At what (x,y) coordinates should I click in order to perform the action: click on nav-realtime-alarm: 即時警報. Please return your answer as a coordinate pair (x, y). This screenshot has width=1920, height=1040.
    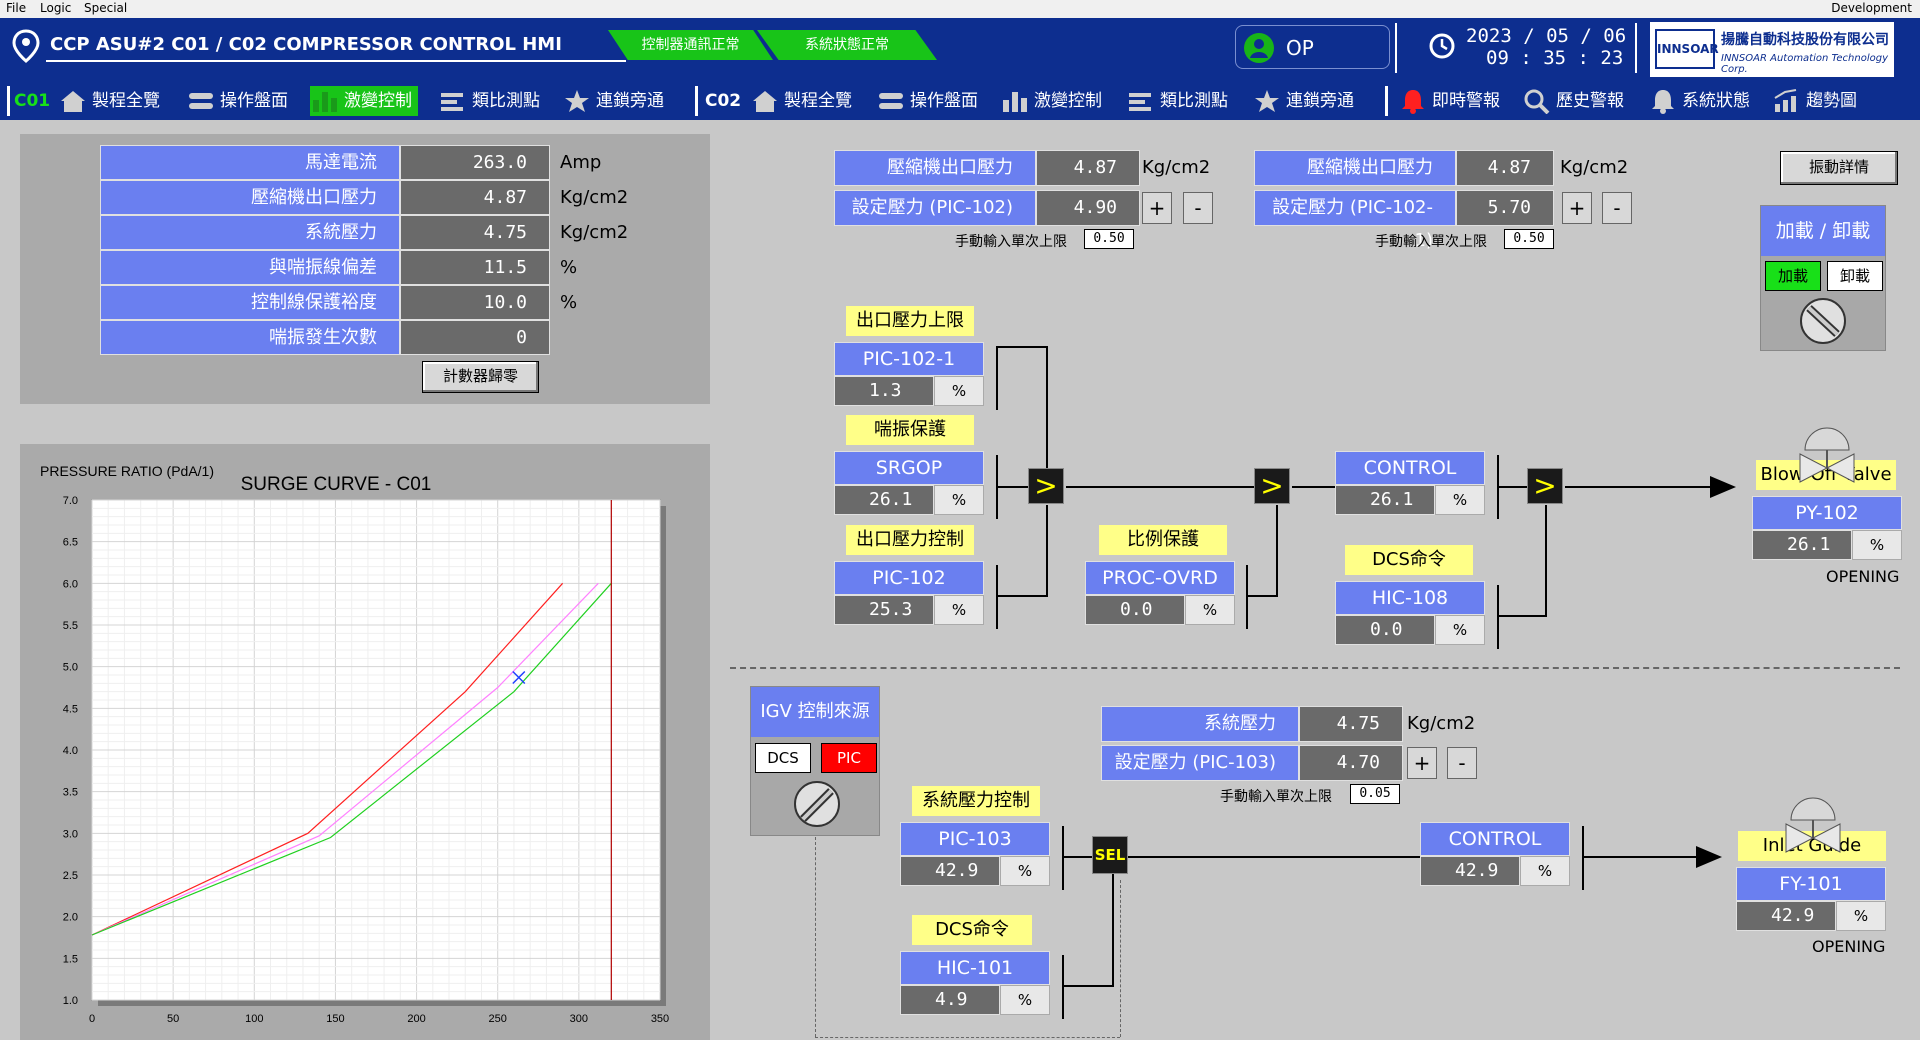
    Looking at the image, I should click on (1449, 101).